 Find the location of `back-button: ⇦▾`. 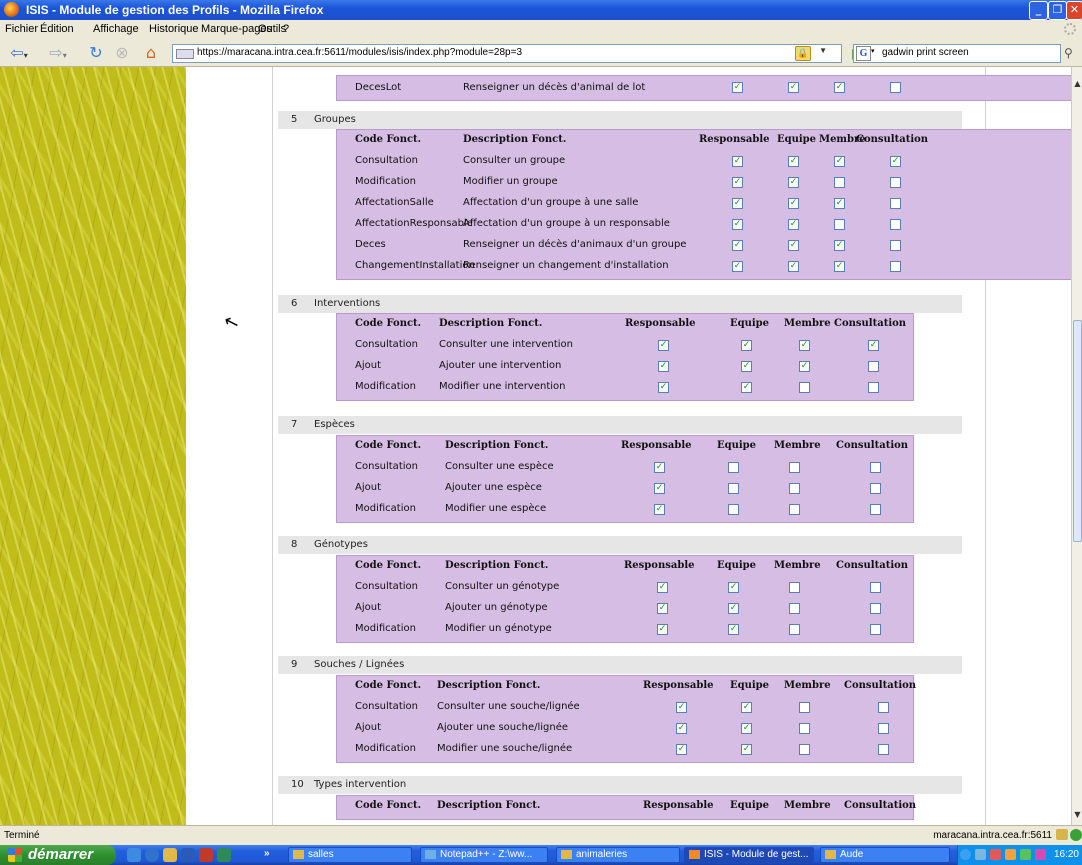

back-button: ⇦▾ is located at coordinates (19, 53).